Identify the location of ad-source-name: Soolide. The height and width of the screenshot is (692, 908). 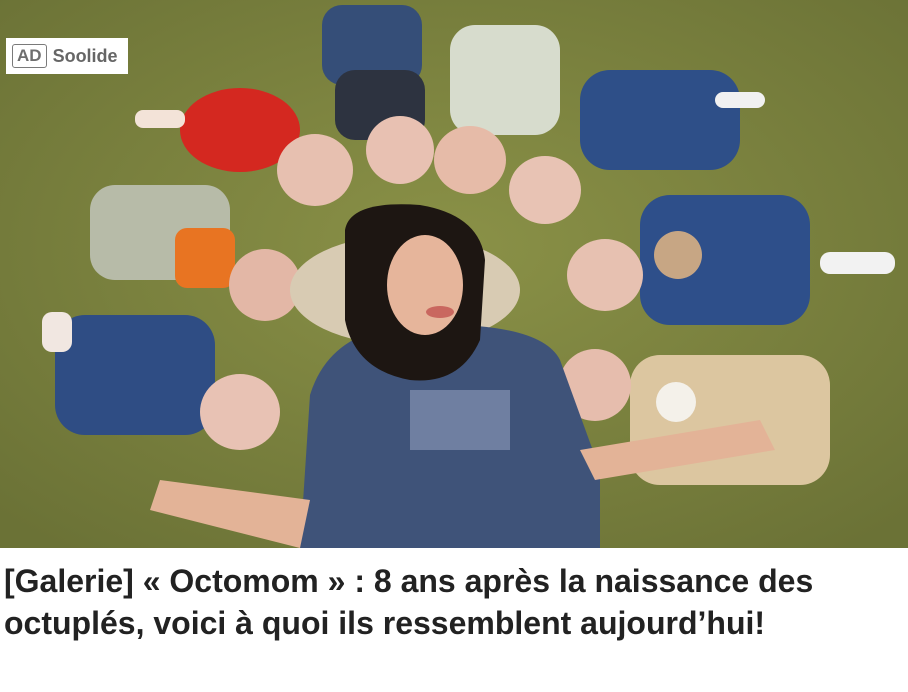
(85, 56).